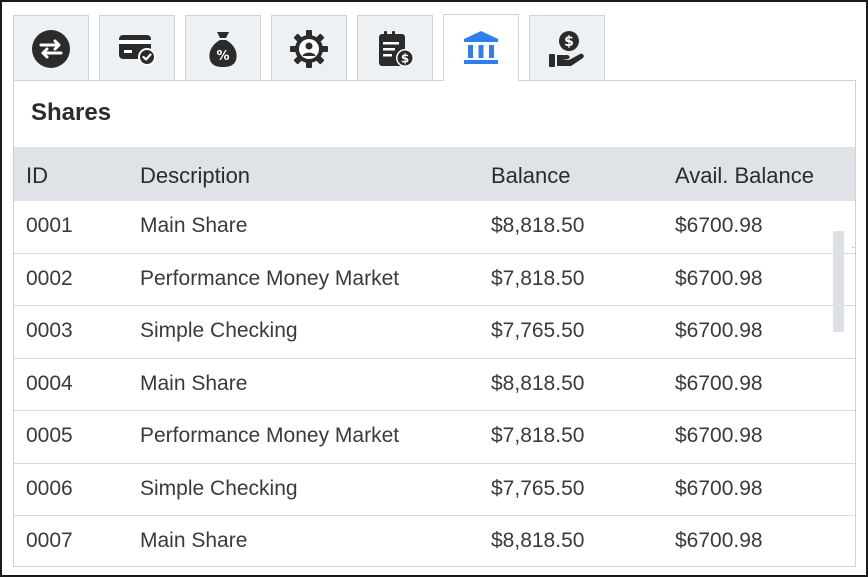  What do you see at coordinates (434, 174) in the screenshot?
I see `table-header: ID Description Balance Avail. Balance` at bounding box center [434, 174].